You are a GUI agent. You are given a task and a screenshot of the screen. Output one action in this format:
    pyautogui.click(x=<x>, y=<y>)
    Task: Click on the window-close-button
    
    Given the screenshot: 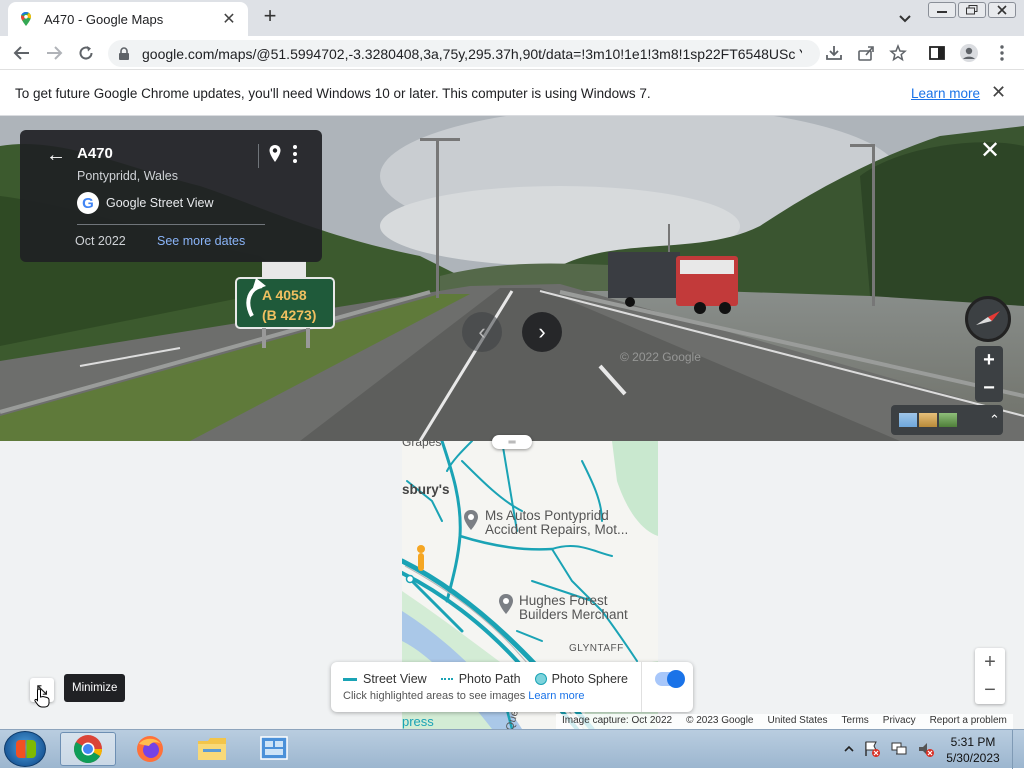 What is the action you would take?
    pyautogui.click(x=1002, y=10)
    